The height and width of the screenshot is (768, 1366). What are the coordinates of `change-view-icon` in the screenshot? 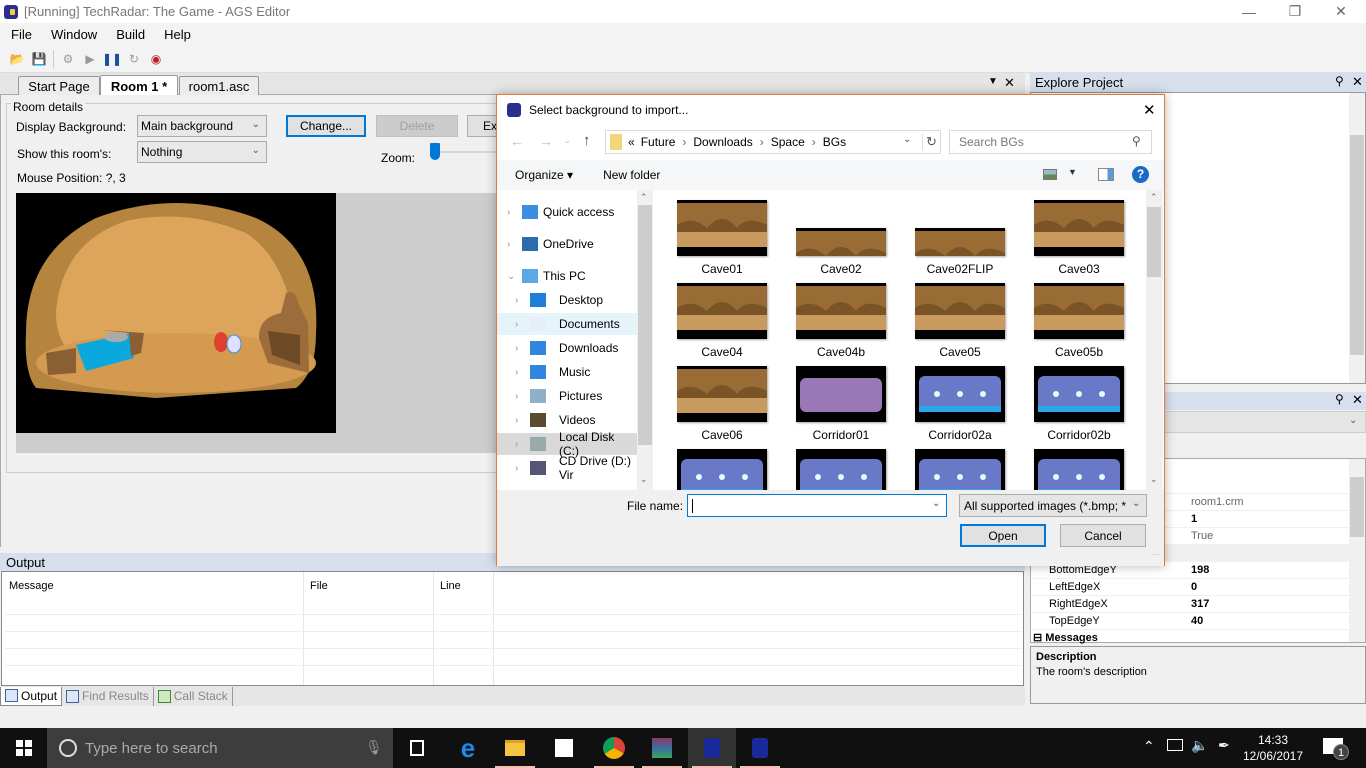 It's located at (1050, 174).